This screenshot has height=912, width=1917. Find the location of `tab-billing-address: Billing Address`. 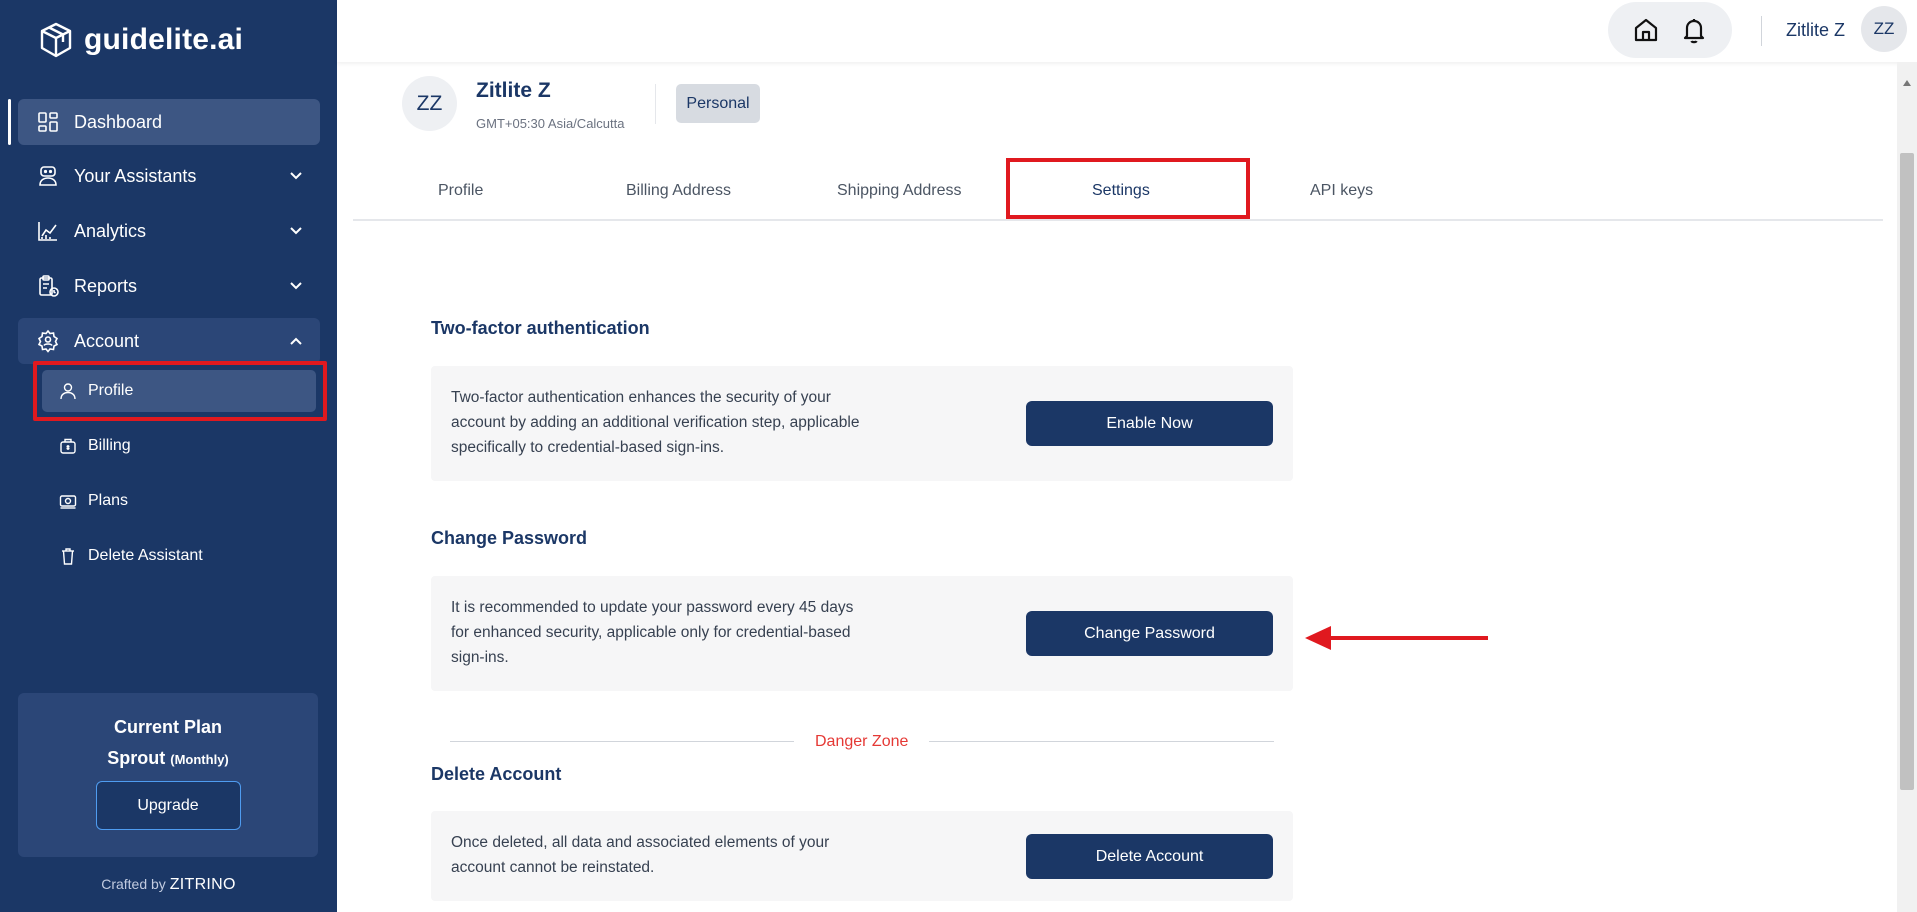

tab-billing-address: Billing Address is located at coordinates (678, 191).